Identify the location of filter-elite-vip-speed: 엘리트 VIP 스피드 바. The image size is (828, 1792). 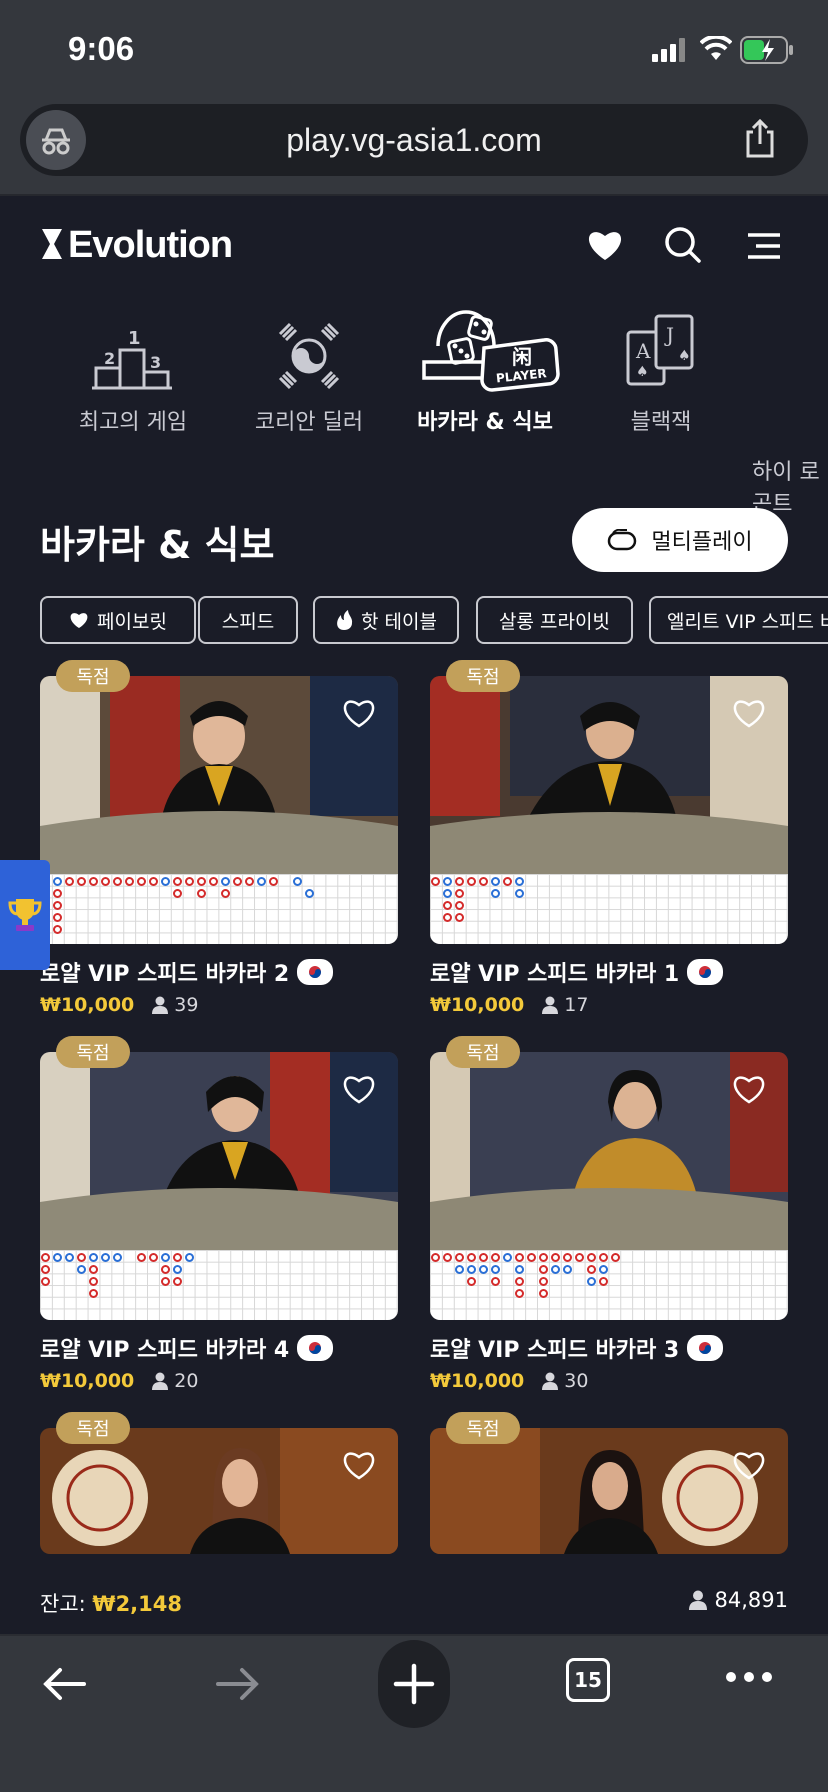
(738, 620).